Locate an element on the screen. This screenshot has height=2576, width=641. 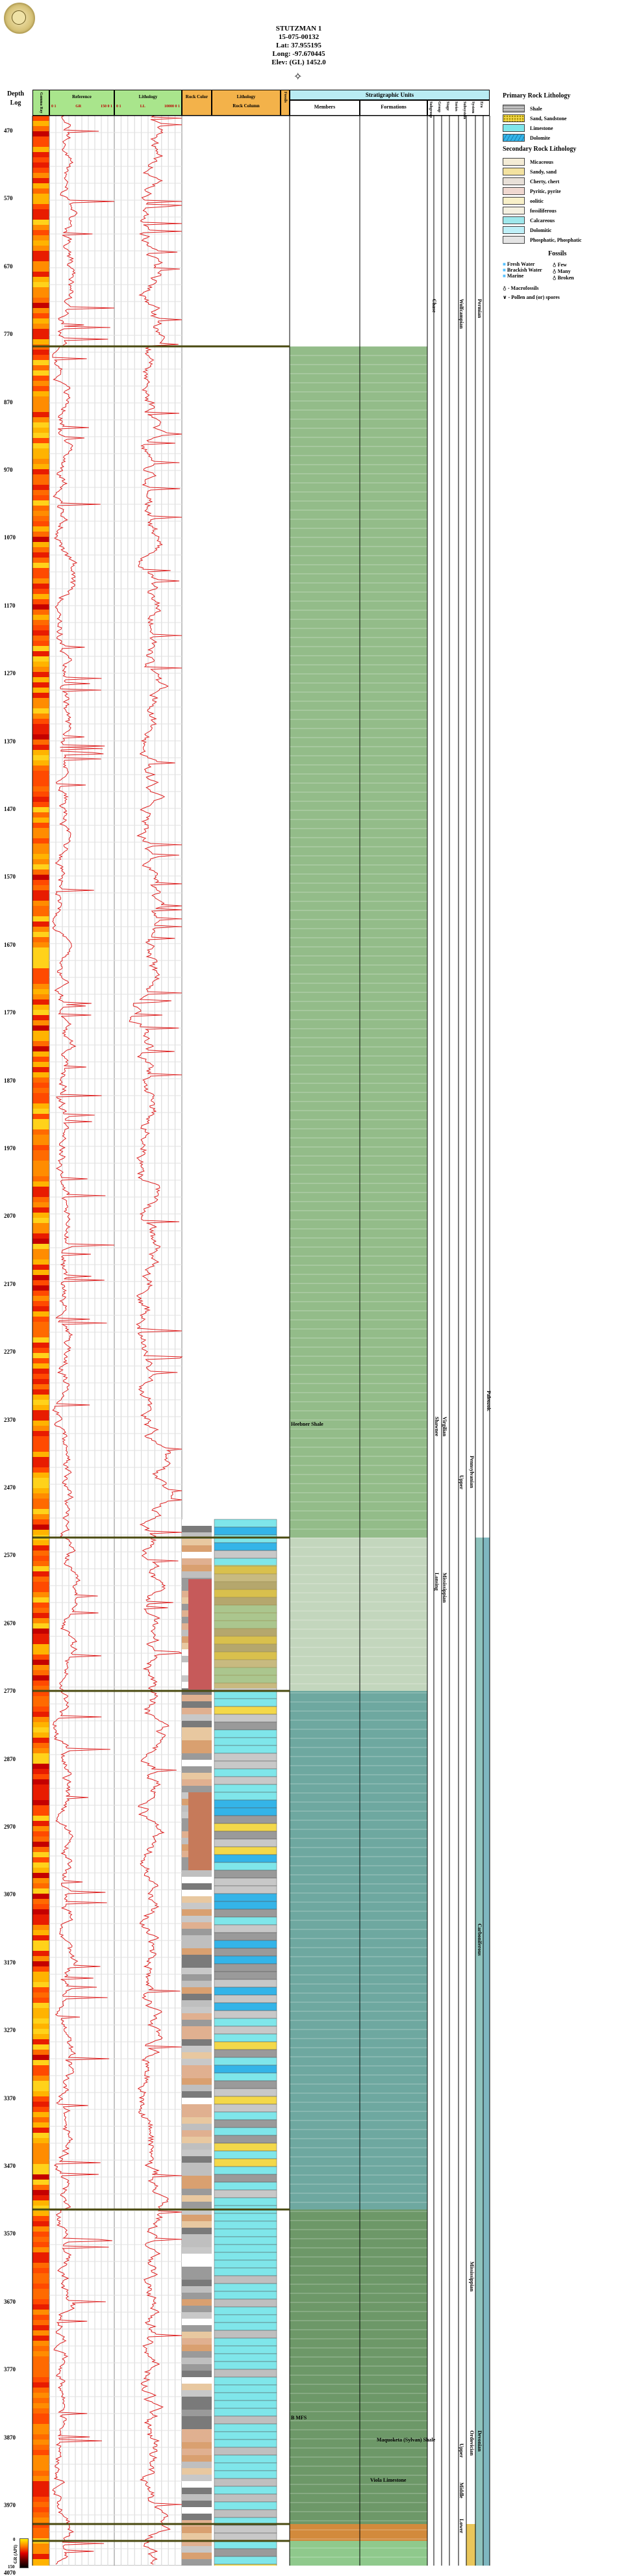
colorbar-unit: GR (API) is located at coordinates (15, 2555).